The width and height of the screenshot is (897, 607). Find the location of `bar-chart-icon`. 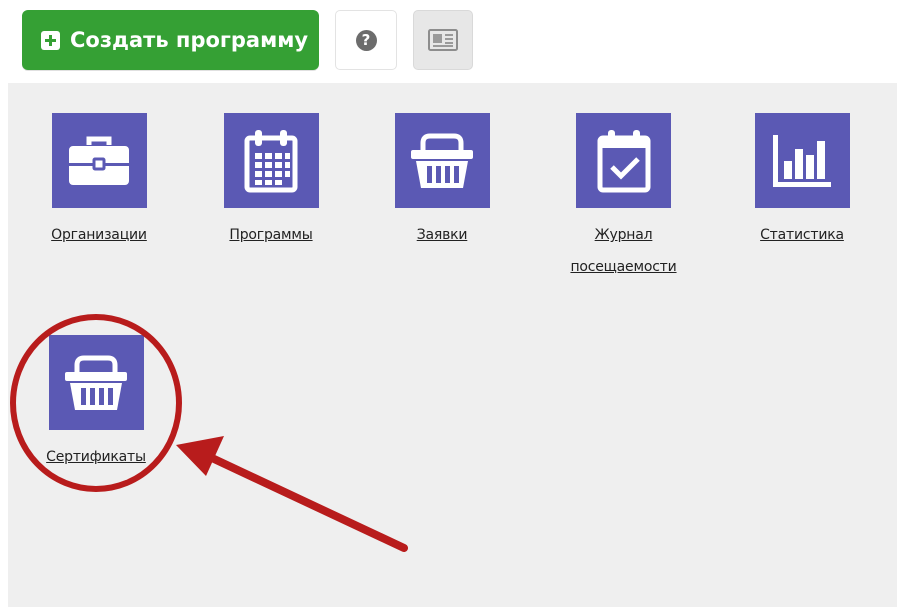

bar-chart-icon is located at coordinates (802, 160).